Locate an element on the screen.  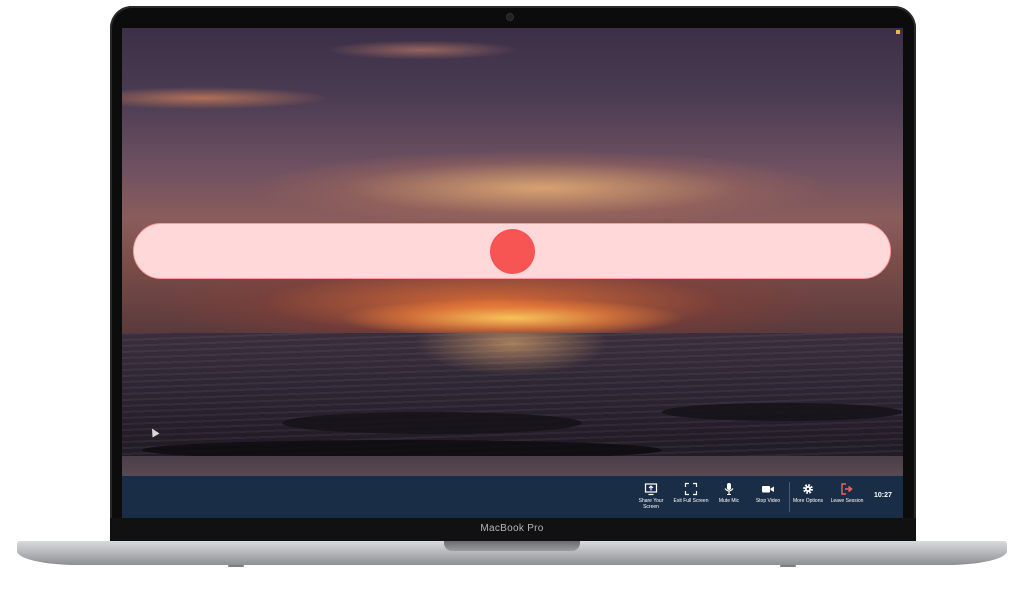
window-corner-indicator is located at coordinates (898, 32).